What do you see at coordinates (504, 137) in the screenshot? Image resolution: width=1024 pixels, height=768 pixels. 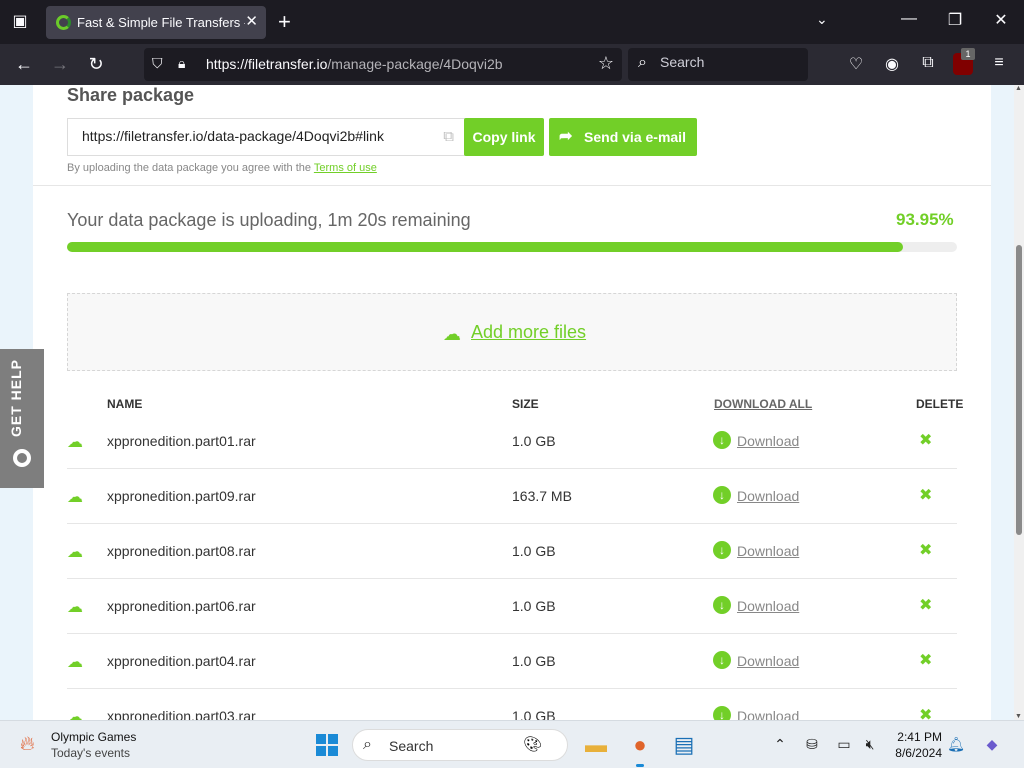 I see `copy-link-button: Copy link` at bounding box center [504, 137].